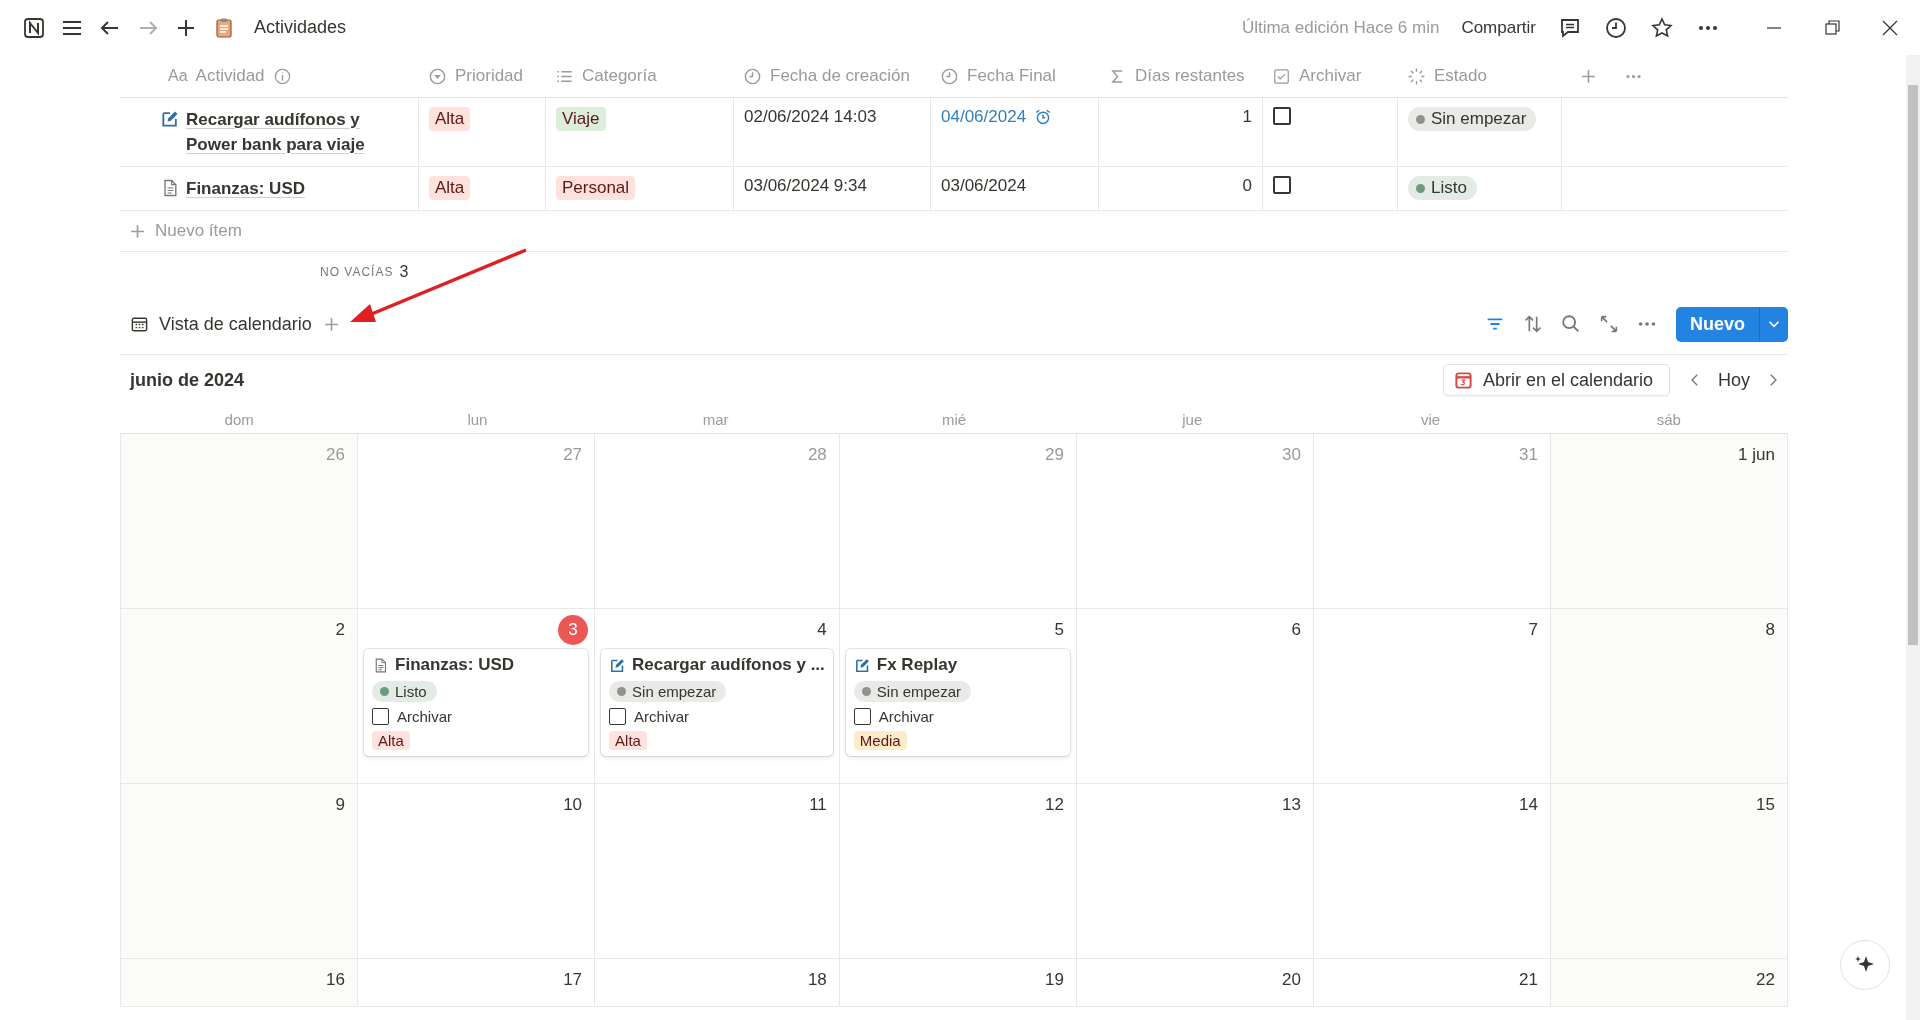 Image resolution: width=1920 pixels, height=1020 pixels. What do you see at coordinates (1430, 419) in the screenshot?
I see `weekday-label: vie` at bounding box center [1430, 419].